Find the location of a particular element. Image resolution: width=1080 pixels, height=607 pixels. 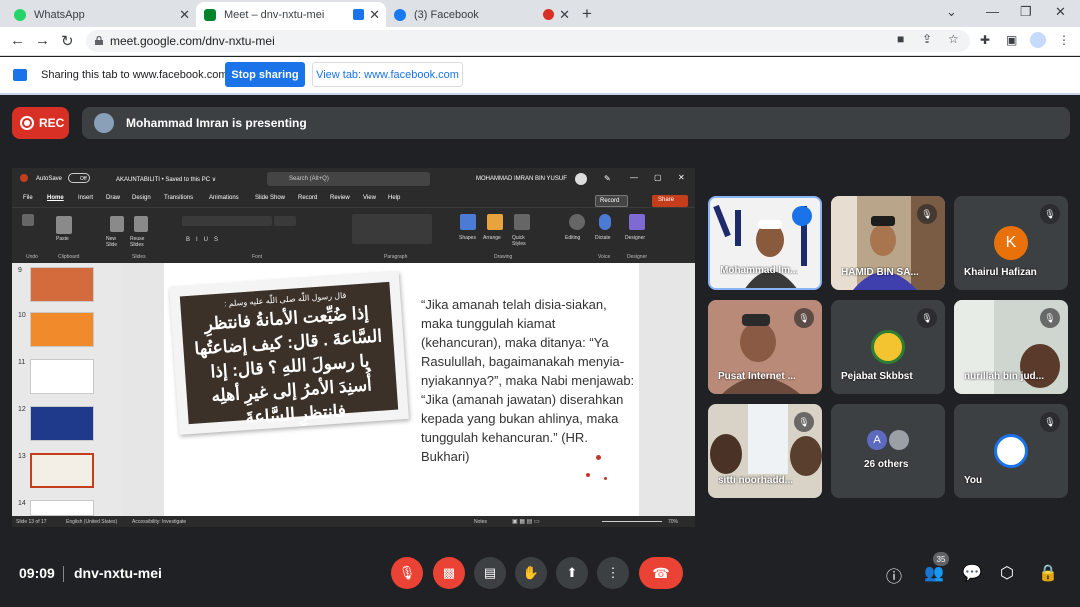

back-icon: ← is located at coordinates (17, 40).